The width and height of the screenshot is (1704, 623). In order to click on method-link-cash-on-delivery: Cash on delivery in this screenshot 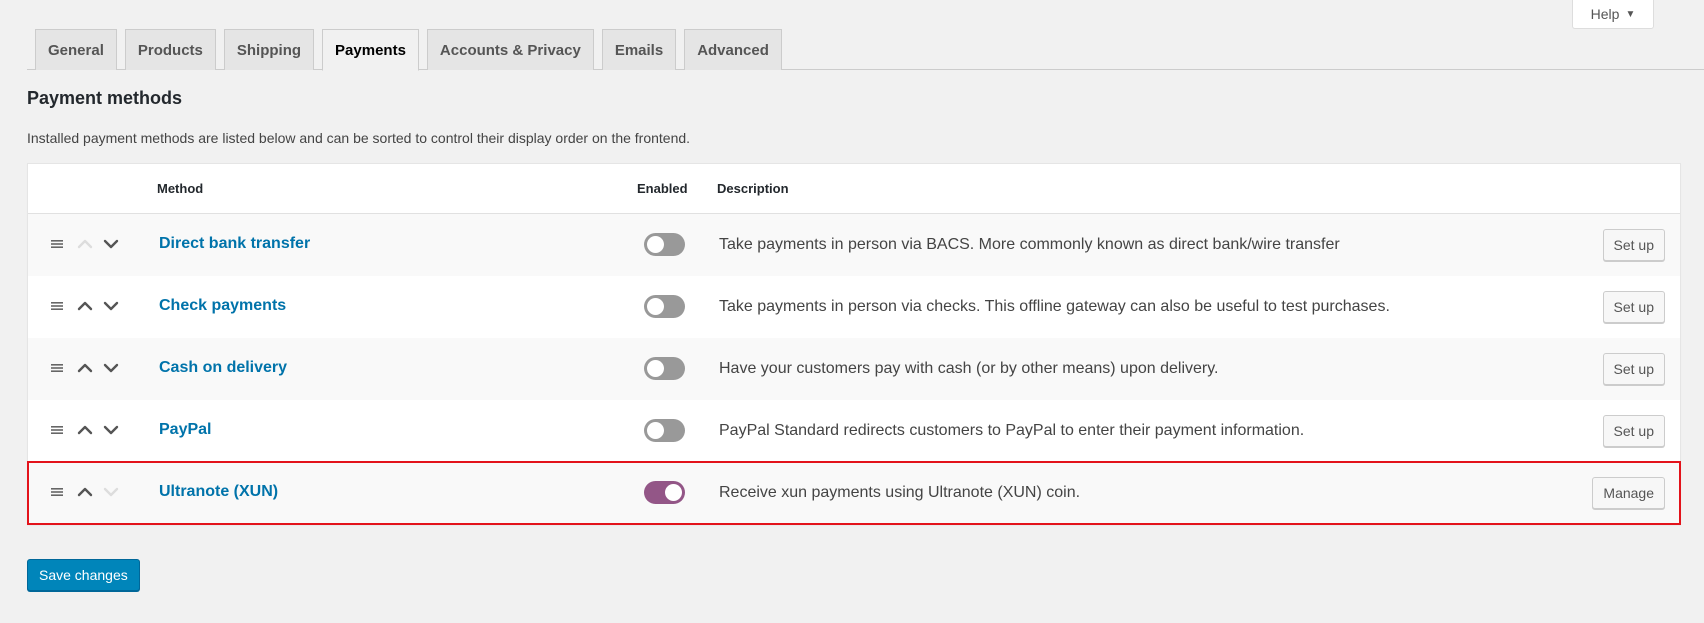, I will do `click(223, 368)`.